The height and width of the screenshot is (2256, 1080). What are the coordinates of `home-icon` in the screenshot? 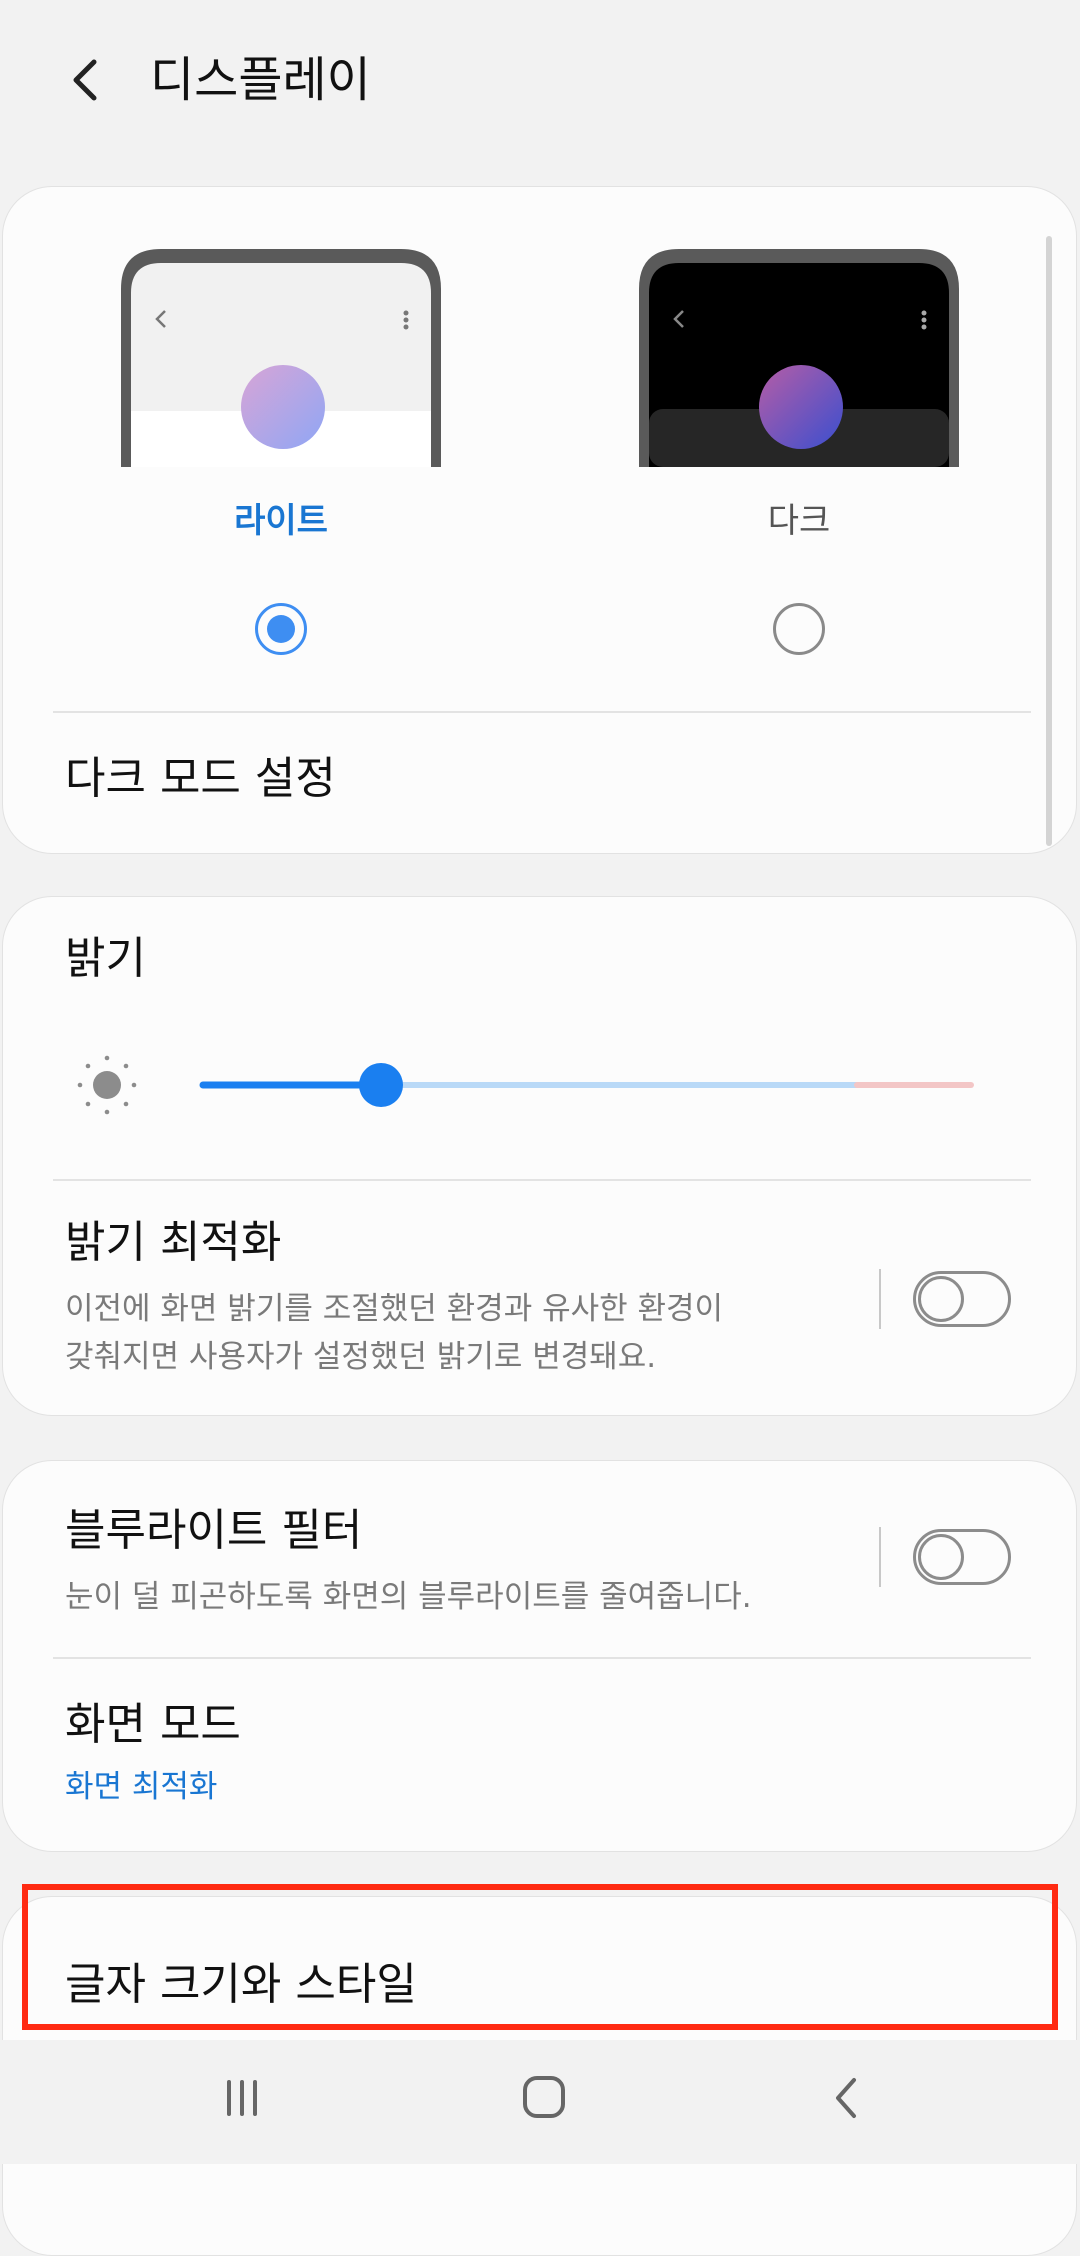 It's located at (544, 2097).